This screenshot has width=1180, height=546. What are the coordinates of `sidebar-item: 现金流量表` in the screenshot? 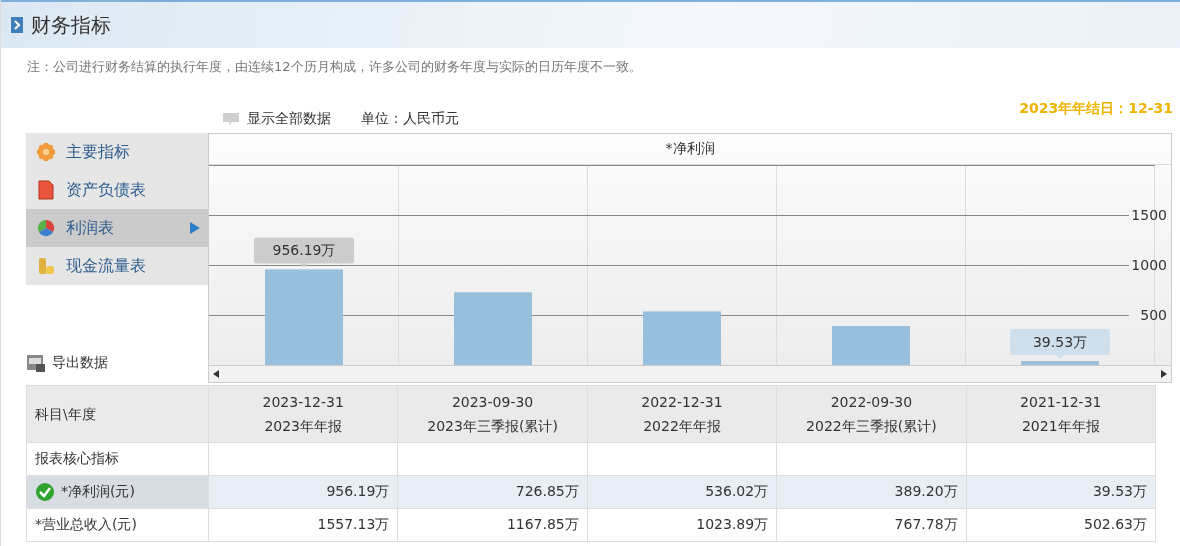 It's located at (117, 266).